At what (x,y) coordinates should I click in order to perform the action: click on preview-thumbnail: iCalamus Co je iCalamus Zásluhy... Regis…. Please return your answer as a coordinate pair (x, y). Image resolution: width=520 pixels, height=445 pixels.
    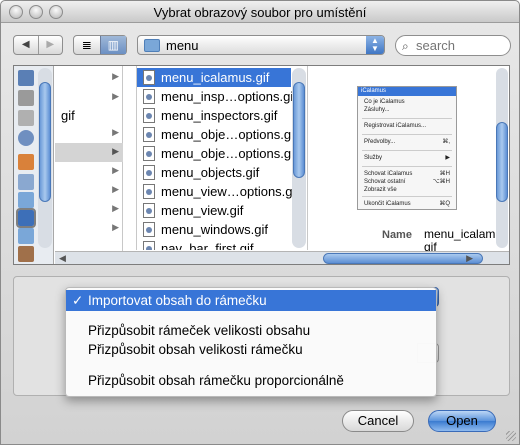
    Looking at the image, I should click on (407, 148).